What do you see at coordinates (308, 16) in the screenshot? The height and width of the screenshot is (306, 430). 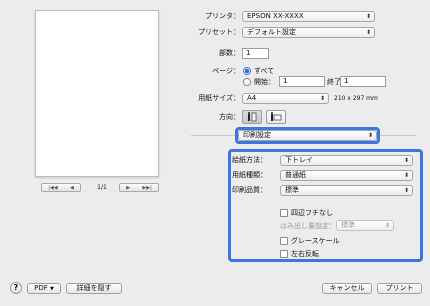 I see `printer-select: EPSON XX-XXXX ⬍` at bounding box center [308, 16].